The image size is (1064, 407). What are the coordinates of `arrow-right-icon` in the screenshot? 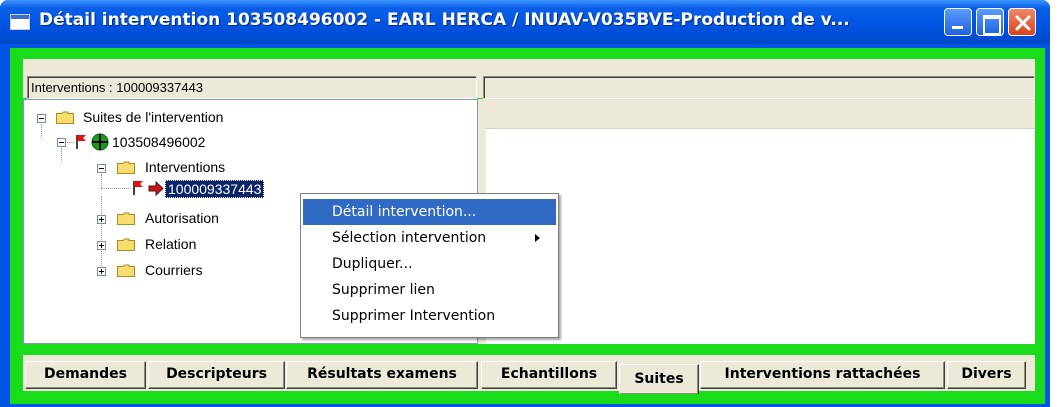 It's located at (156, 188).